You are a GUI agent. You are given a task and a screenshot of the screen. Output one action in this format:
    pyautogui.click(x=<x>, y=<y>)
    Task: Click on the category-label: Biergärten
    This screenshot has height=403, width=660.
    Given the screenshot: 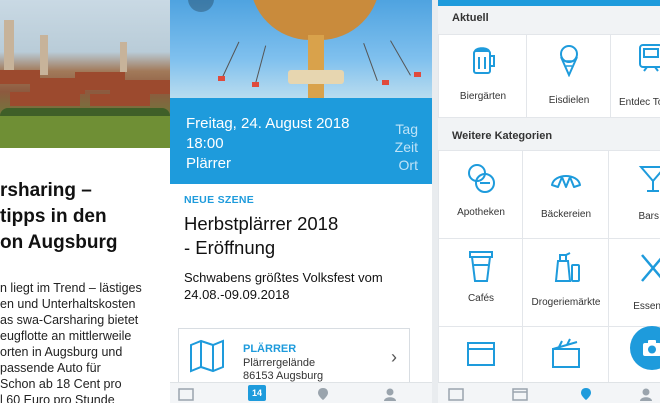 What is the action you would take?
    pyautogui.click(x=483, y=96)
    